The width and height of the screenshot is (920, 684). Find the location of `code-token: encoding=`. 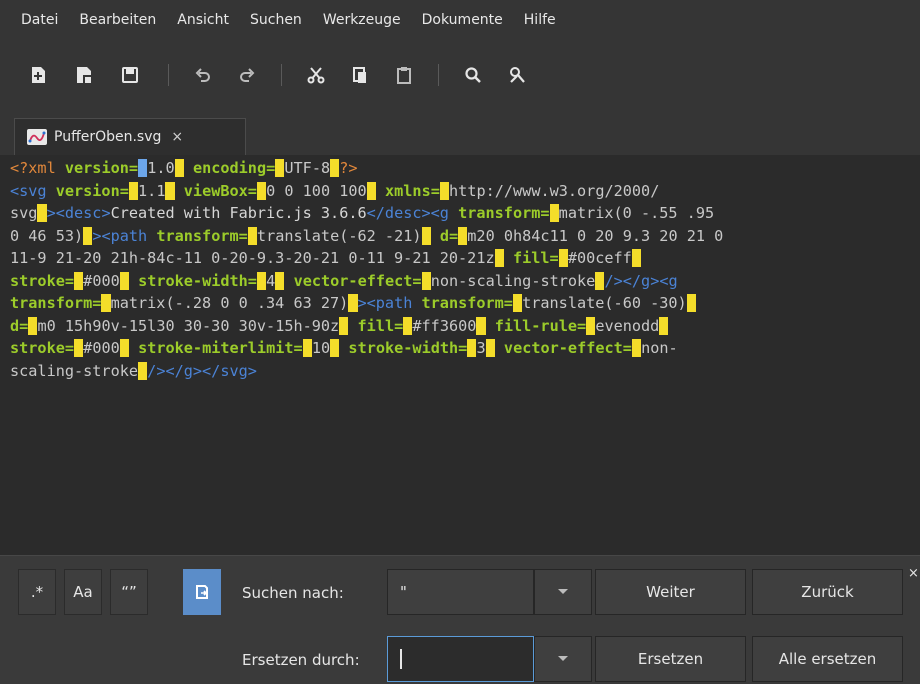

code-token: encoding= is located at coordinates (234, 168).